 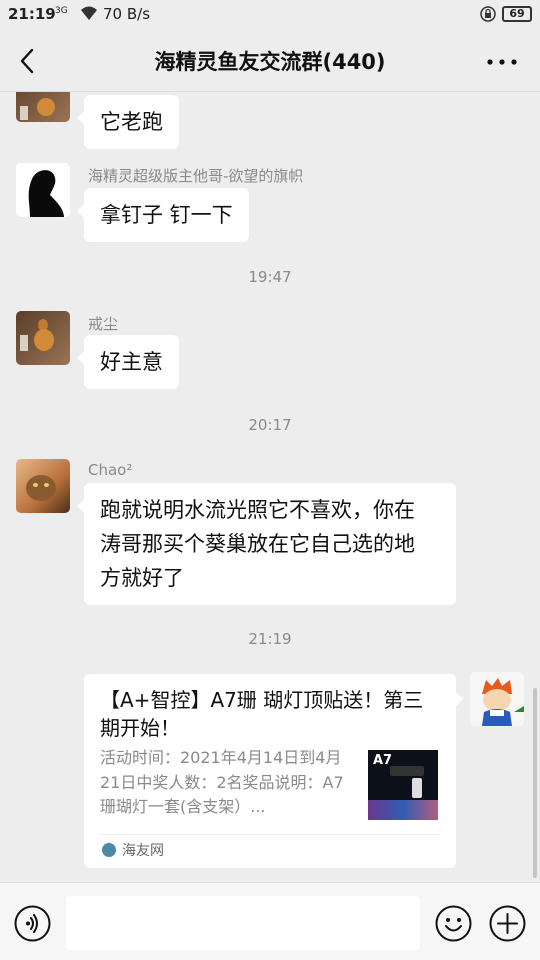 What do you see at coordinates (270, 15) in the screenshot?
I see `status-bar: 21:19 3G 70 B/s 69` at bounding box center [270, 15].